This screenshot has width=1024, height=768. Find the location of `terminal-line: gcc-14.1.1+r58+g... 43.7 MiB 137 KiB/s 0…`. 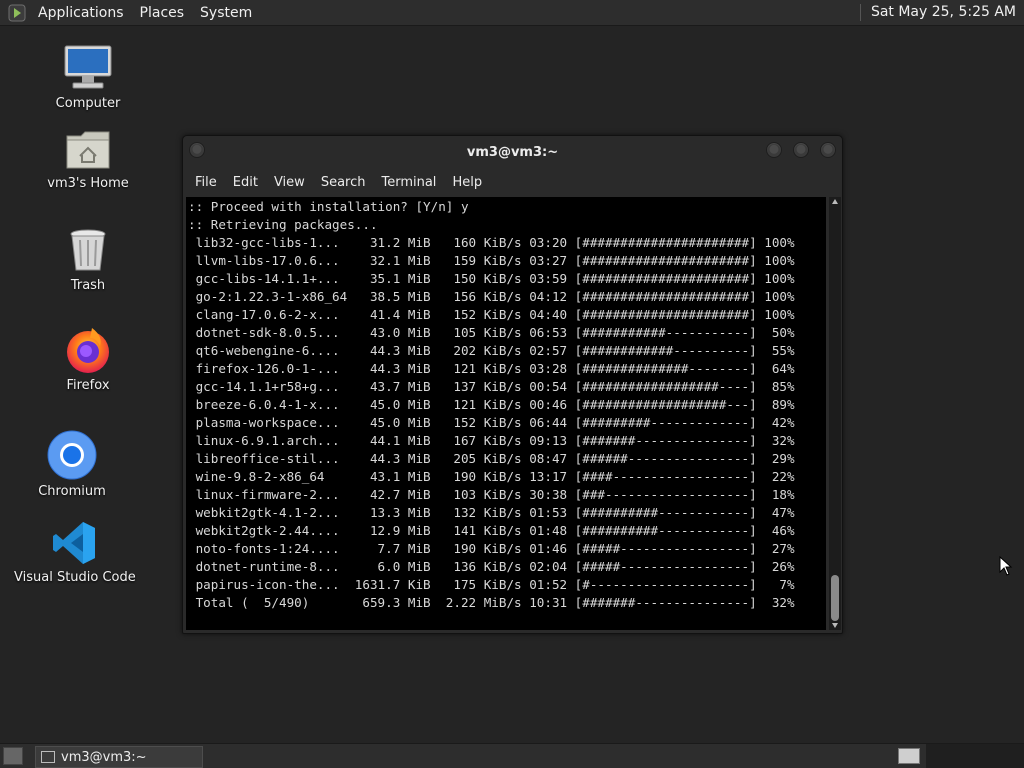

terminal-line: gcc-14.1.1+r58+g... 43.7 MiB 137 KiB/s 0… is located at coordinates (495, 386).